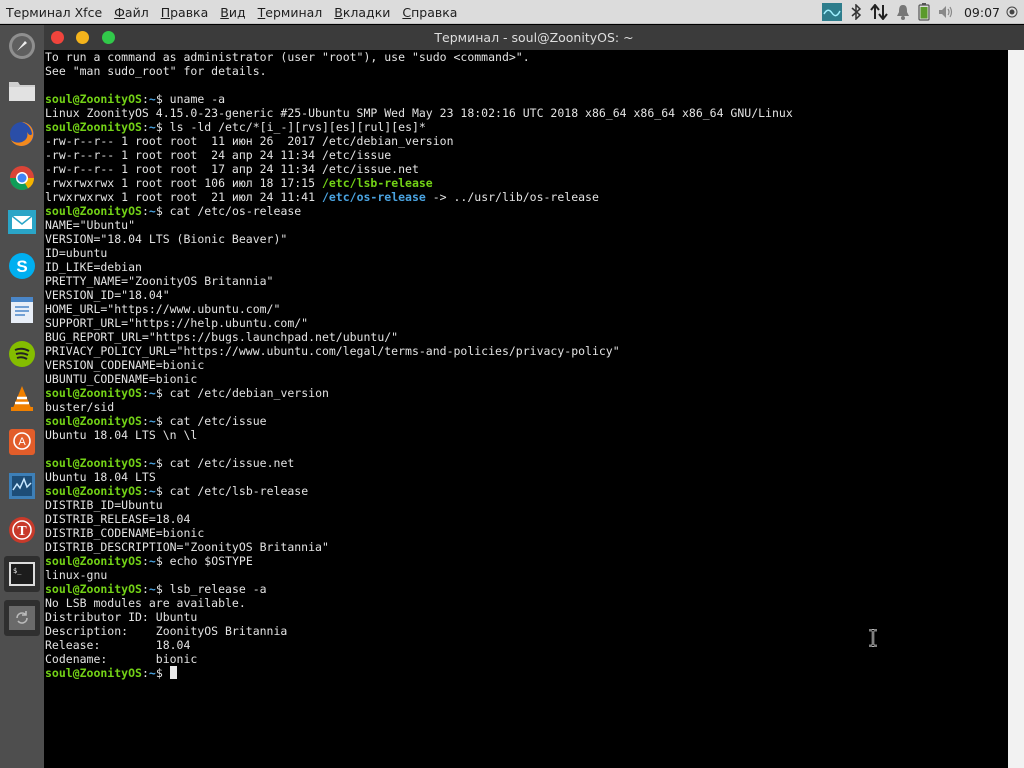 The height and width of the screenshot is (768, 1024). I want to click on svg-text: A, so click(22, 442).